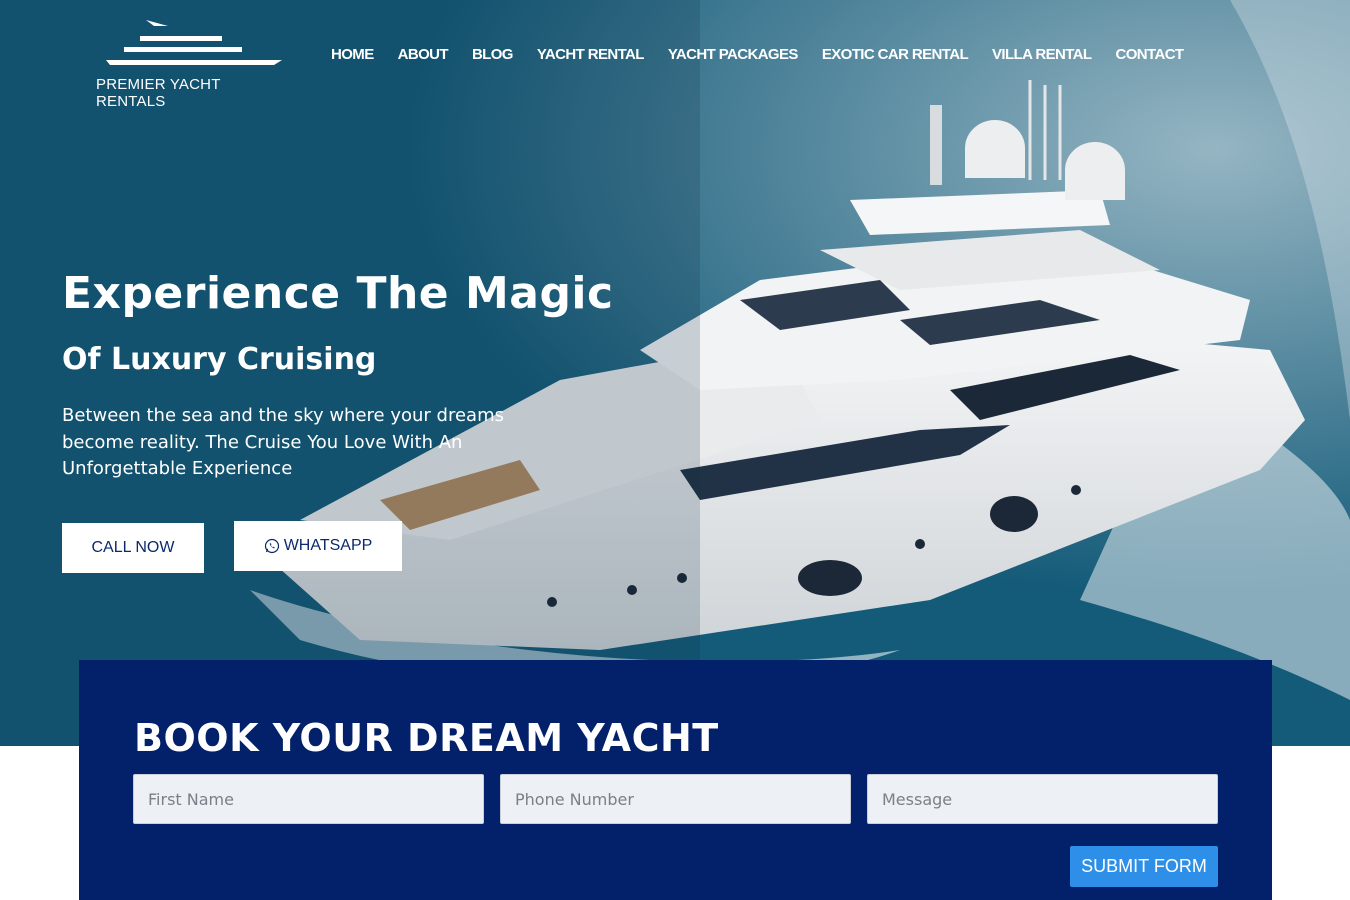 The height and width of the screenshot is (900, 1350). What do you see at coordinates (733, 54) in the screenshot?
I see `nav-yacht-packages: YACHT PACKAGES` at bounding box center [733, 54].